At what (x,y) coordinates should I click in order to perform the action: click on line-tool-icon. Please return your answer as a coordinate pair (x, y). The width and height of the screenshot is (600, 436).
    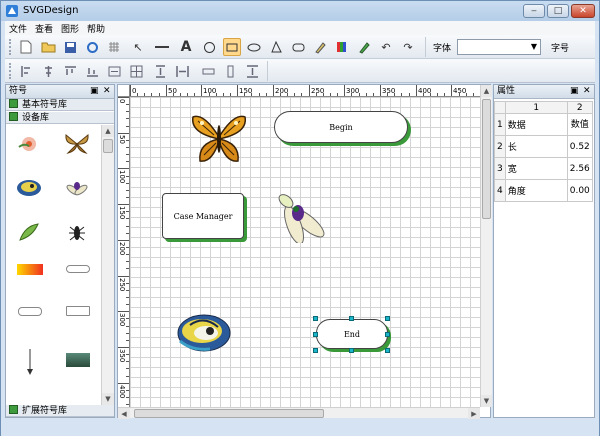
    Looking at the image, I should click on (162, 47).